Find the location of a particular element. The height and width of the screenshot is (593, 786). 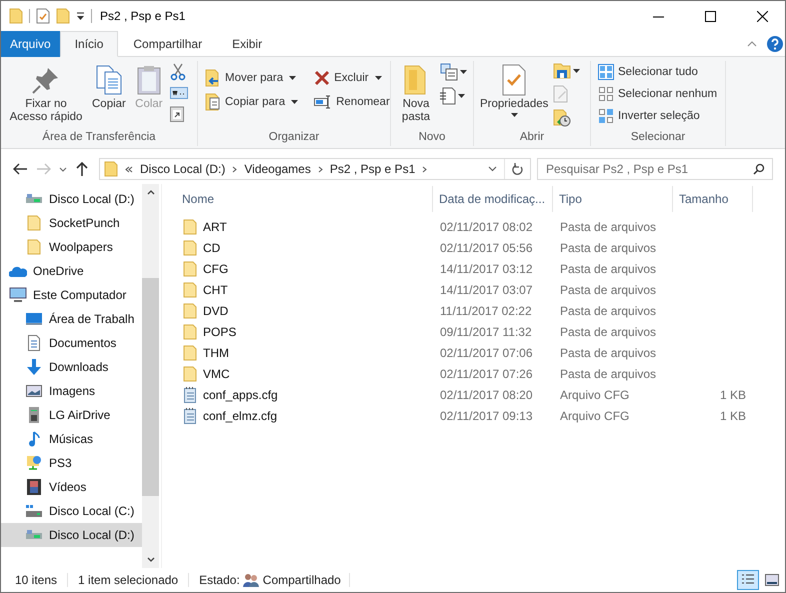

delete-icon is located at coordinates (322, 78).